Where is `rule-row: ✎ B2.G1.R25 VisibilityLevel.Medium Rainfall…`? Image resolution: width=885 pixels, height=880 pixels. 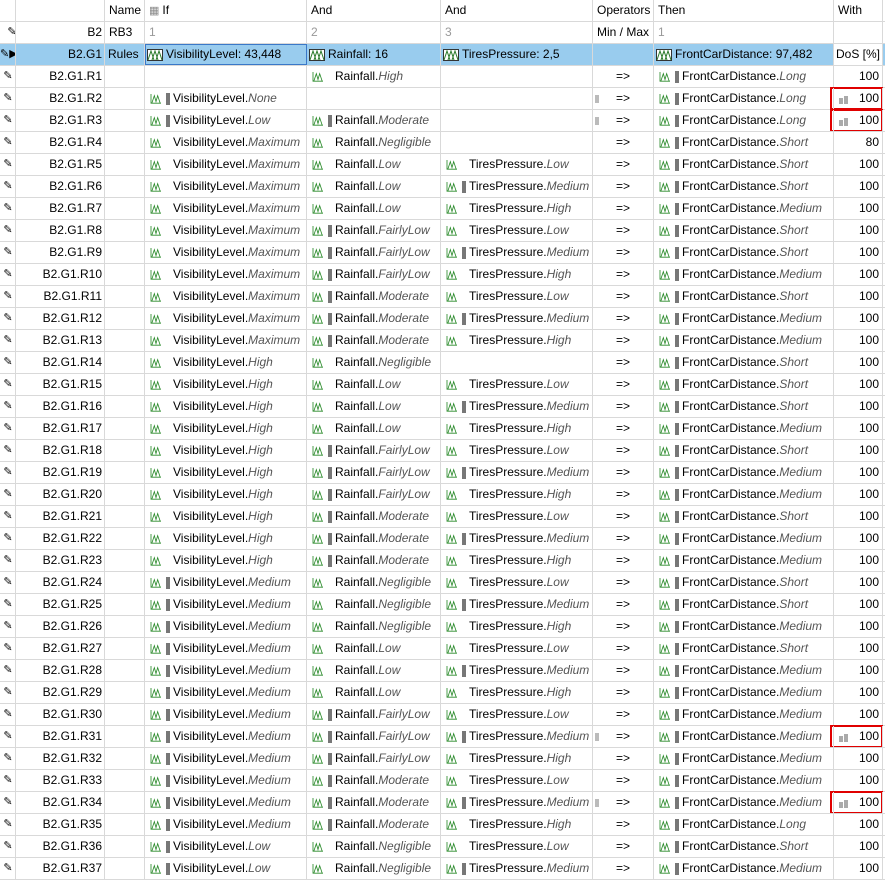
rule-row: ✎ B2.G1.R25 VisibilityLevel.Medium Rainfall… is located at coordinates (442, 605).